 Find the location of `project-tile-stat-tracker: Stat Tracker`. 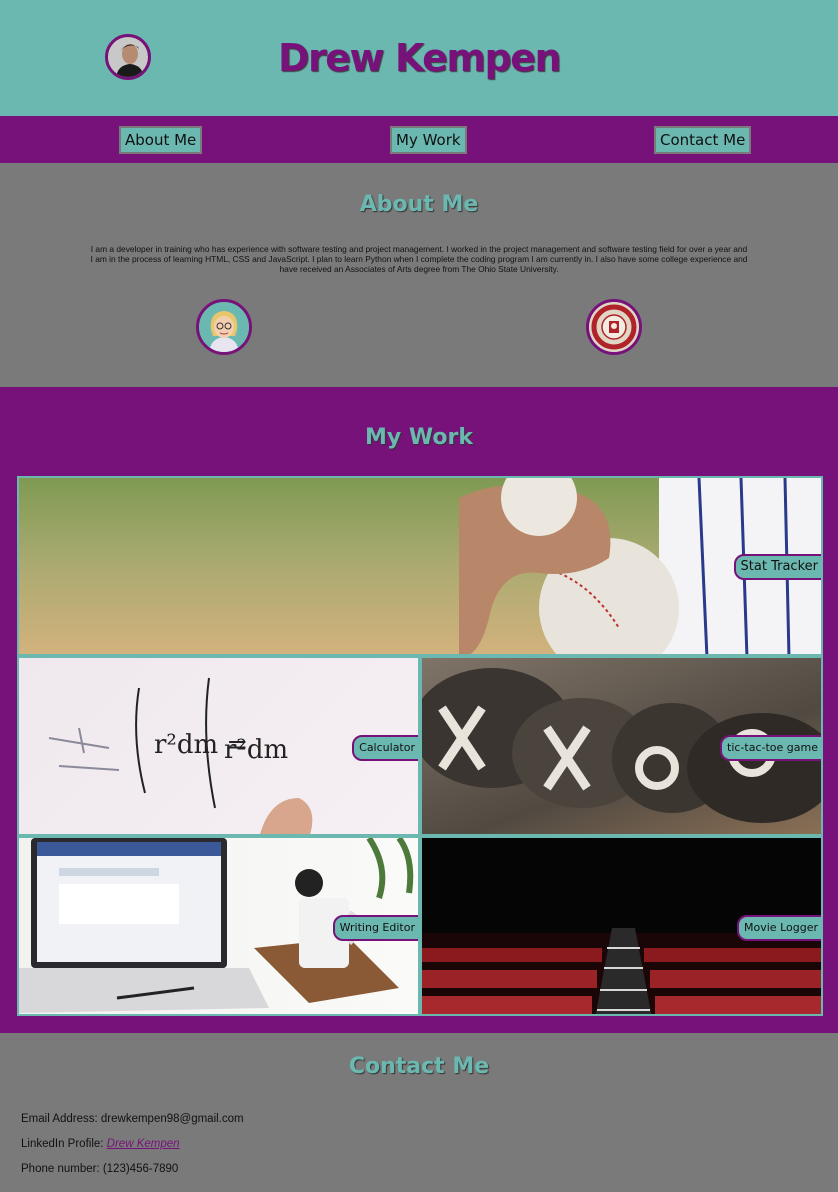

project-tile-stat-tracker: Stat Tracker is located at coordinates (420, 566).